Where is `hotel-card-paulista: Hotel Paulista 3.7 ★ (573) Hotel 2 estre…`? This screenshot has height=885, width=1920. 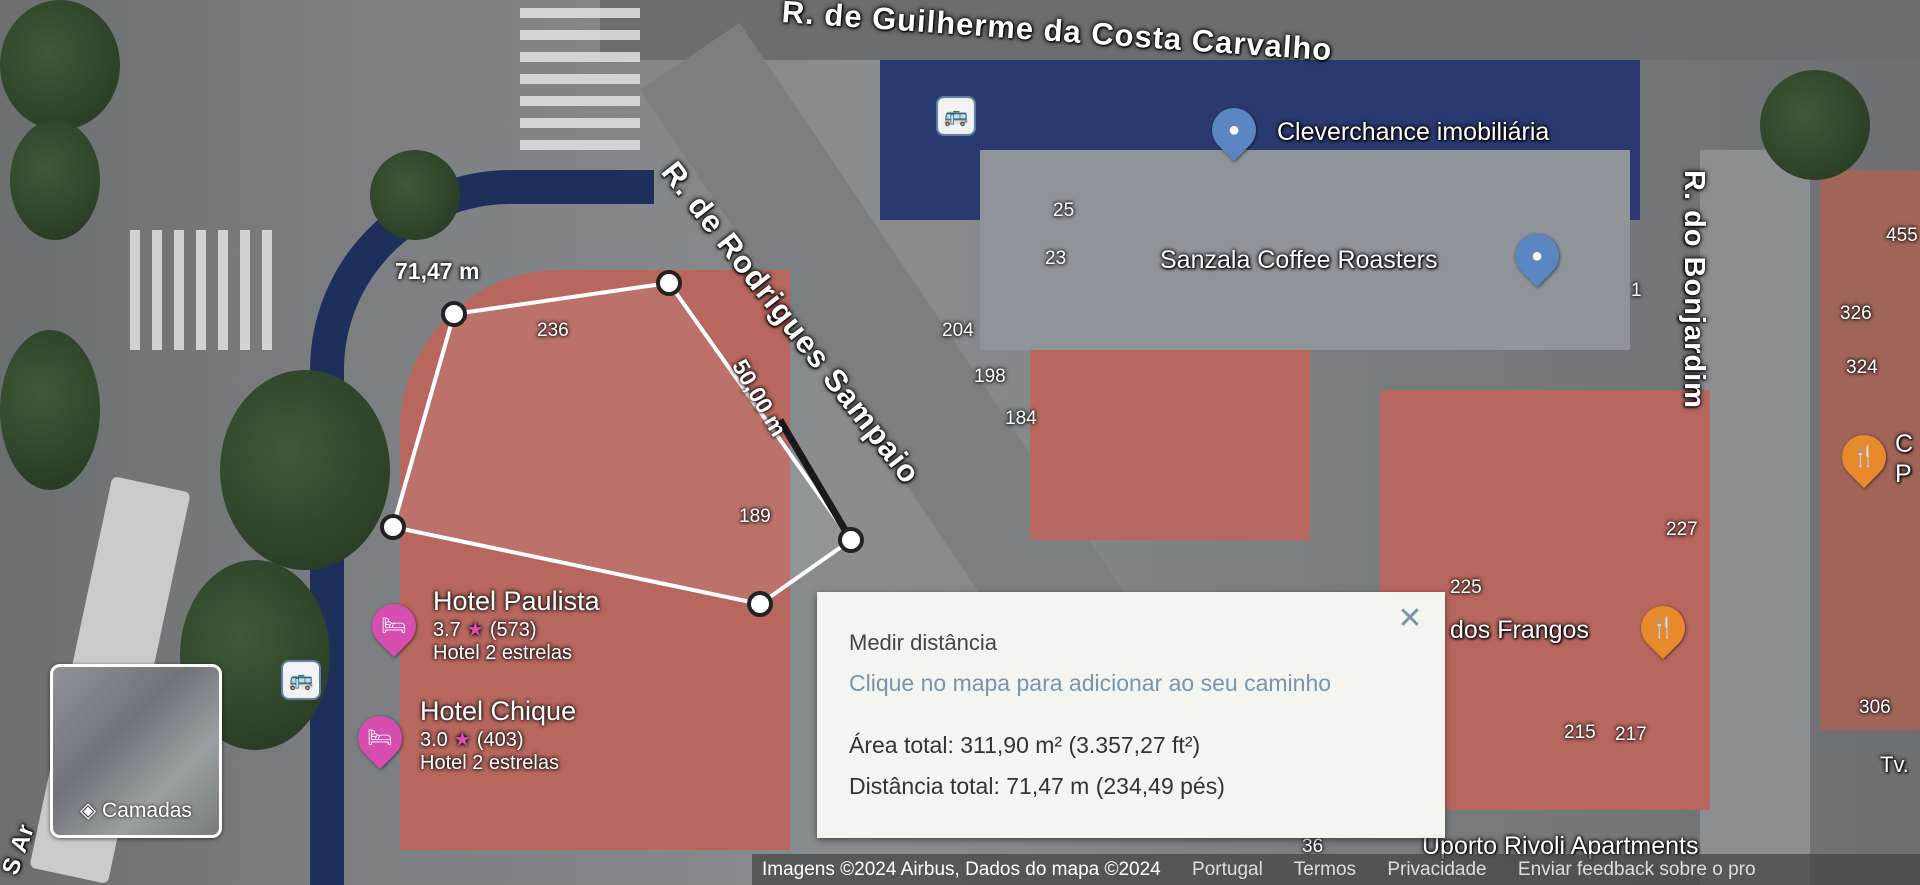
hotel-card-paulista: Hotel Paulista 3.7 ★ (573) Hotel 2 estre… is located at coordinates (516, 625).